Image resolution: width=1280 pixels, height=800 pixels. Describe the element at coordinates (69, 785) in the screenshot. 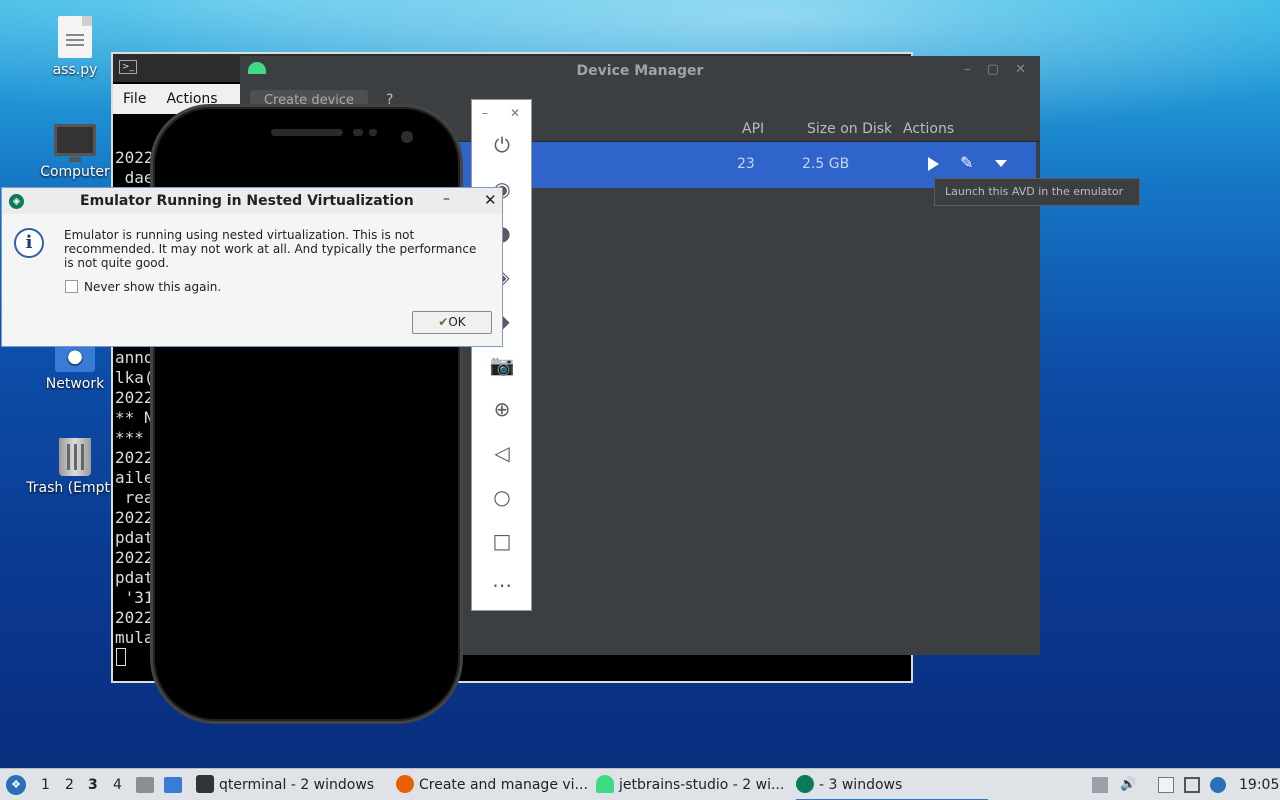

I see `workspace-2: 2` at that location.